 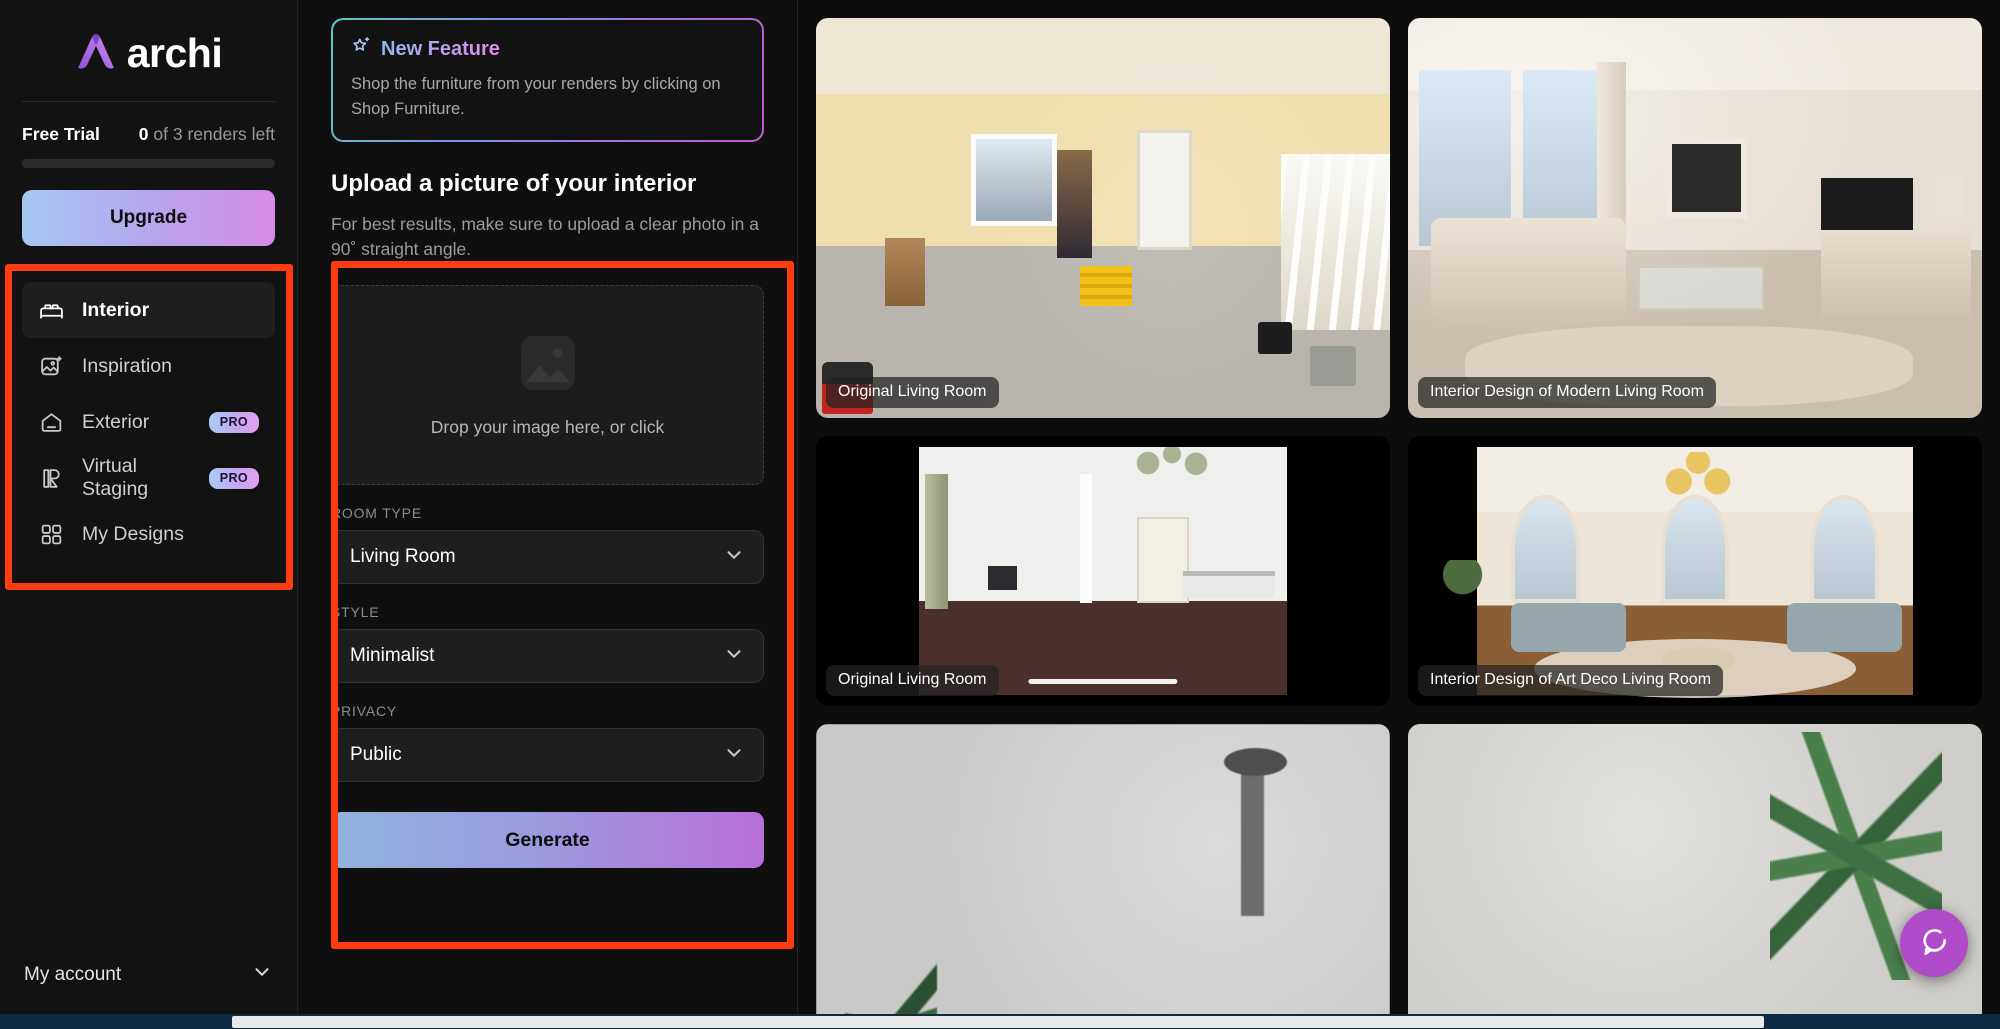 I want to click on image-sparkle-icon, so click(x=51, y=366).